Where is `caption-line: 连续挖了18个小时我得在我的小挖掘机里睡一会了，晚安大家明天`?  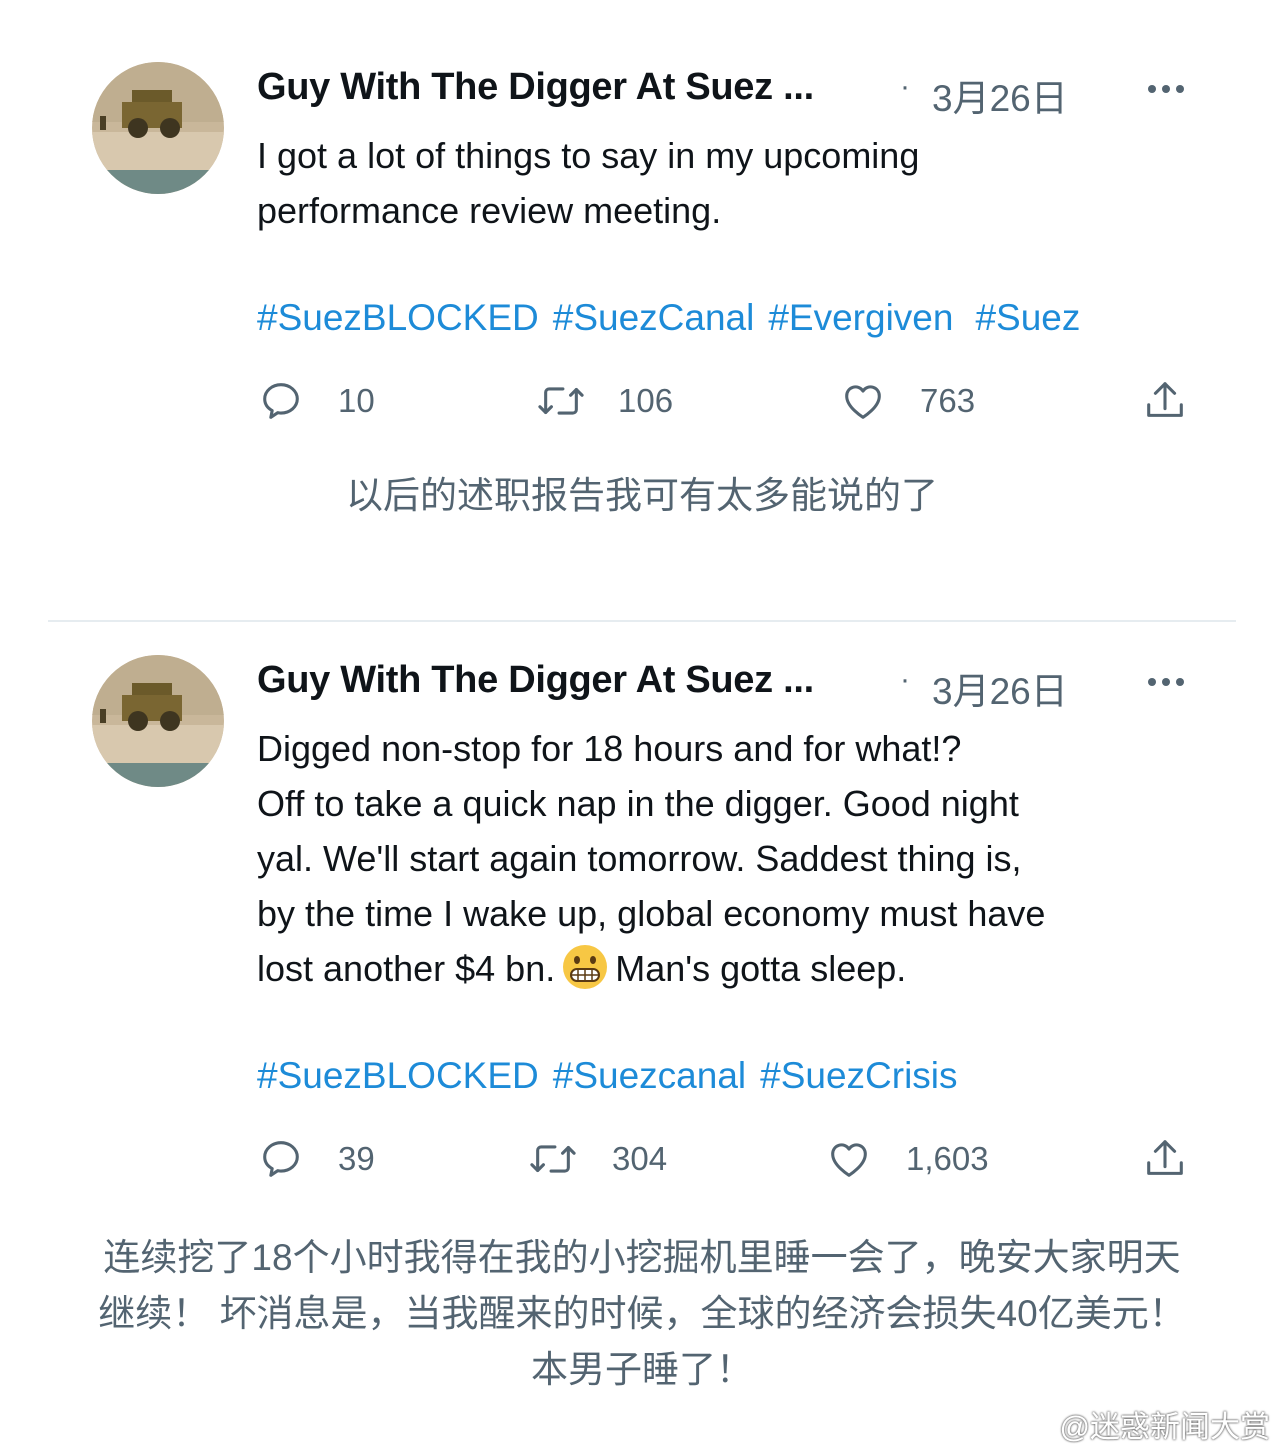 caption-line: 连续挖了18个小时我得在我的小挖掘机里睡一会了，晚安大家明天 is located at coordinates (642, 1257).